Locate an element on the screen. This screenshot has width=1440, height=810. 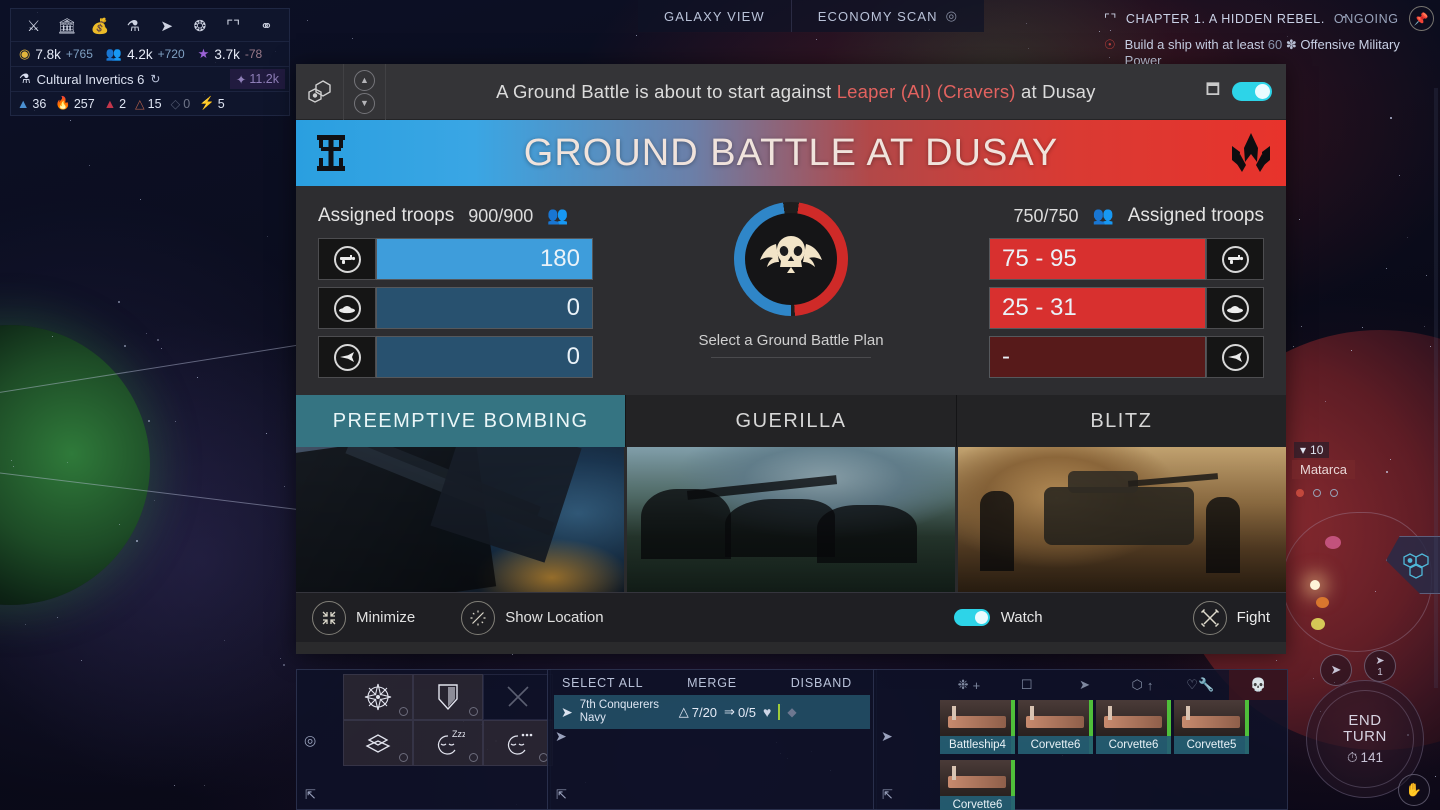
ally-tank-row: 0 is located at coordinates (455, 308).